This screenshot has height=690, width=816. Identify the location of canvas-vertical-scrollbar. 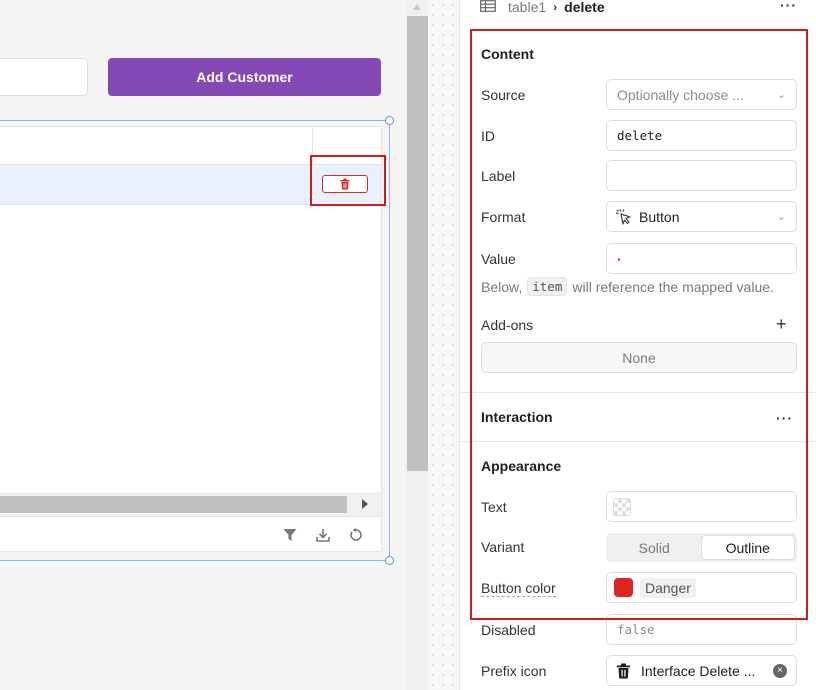
(416, 345).